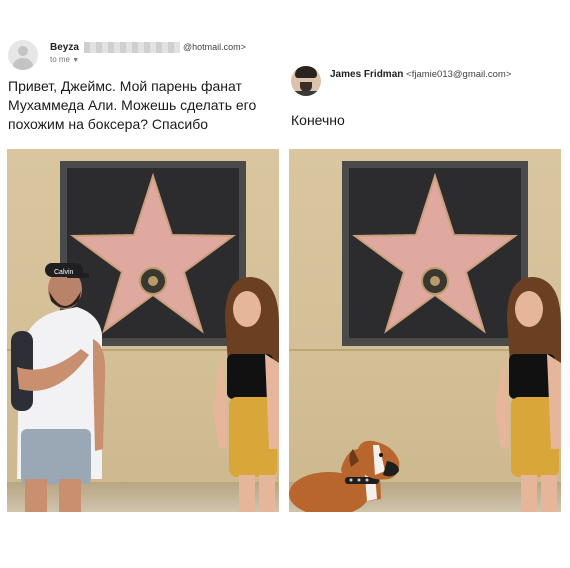 The image size is (570, 568). Describe the element at coordinates (64, 47) in the screenshot. I see `sender-name: Beyza` at that location.